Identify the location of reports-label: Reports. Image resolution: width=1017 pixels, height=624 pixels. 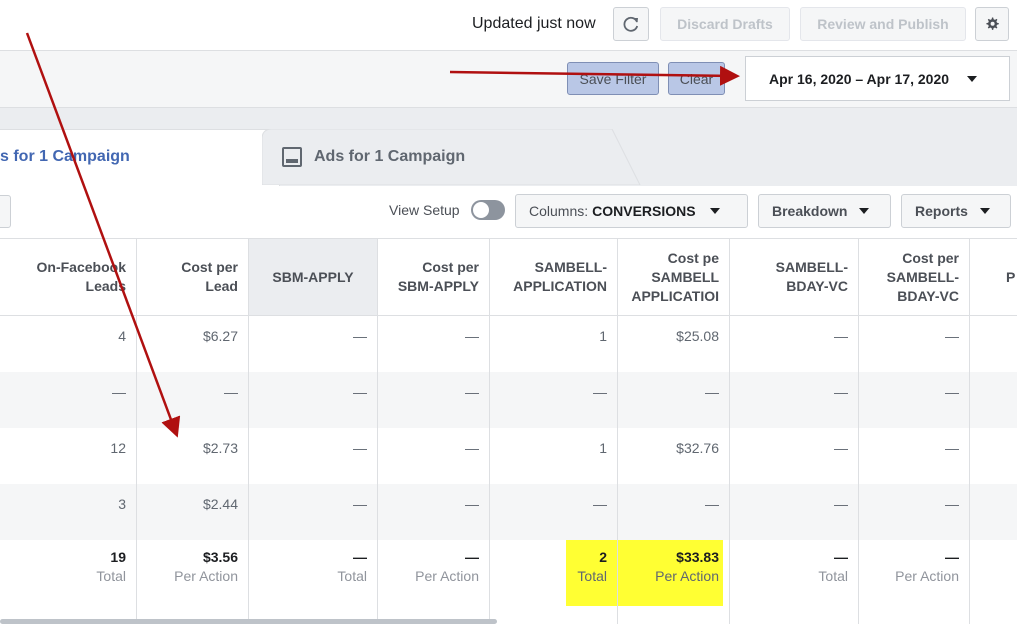
(941, 211).